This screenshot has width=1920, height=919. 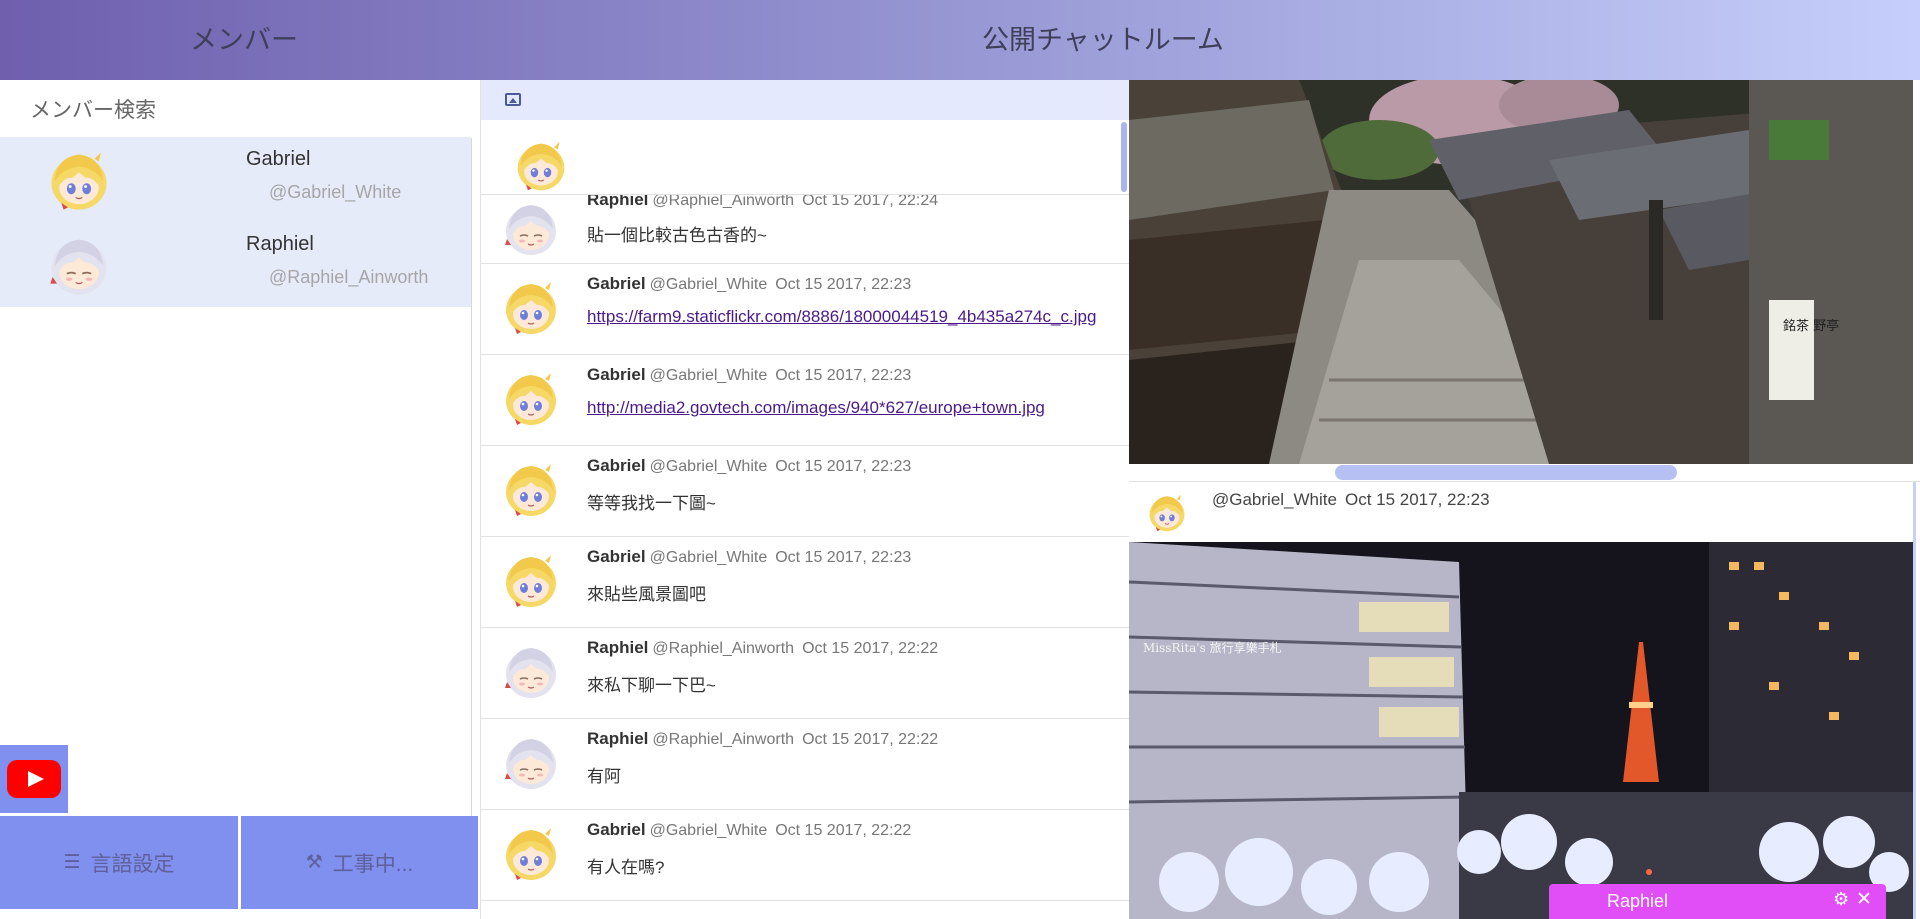 I want to click on message-time: Oct 15 2017, 22:24, so click(x=870, y=202).